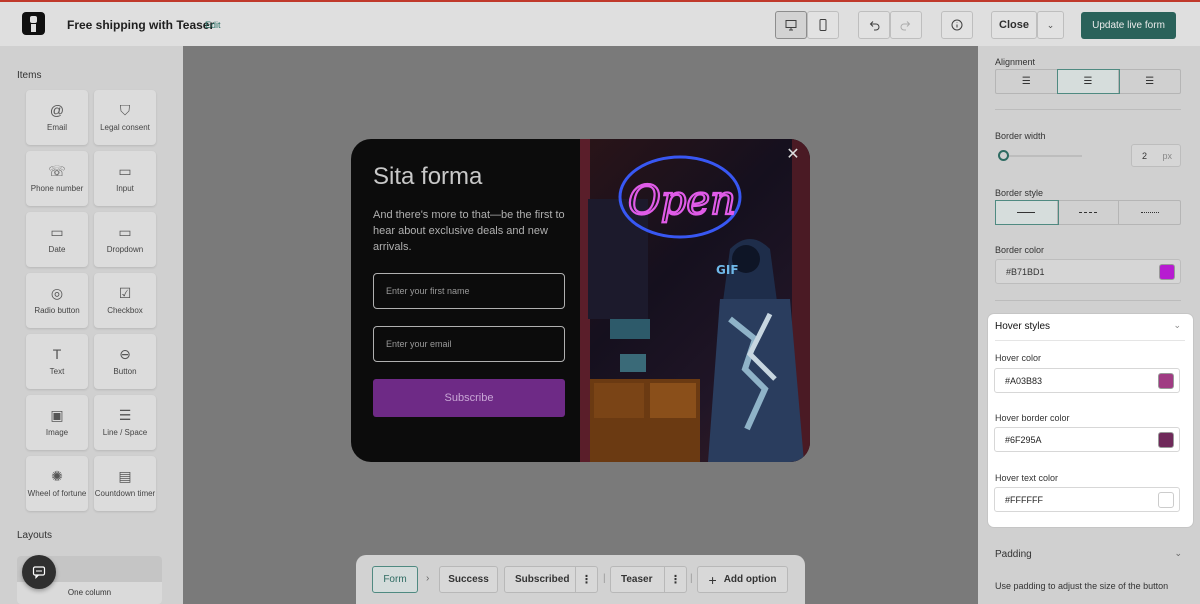  I want to click on item-image: ▣ Image, so click(57, 422).